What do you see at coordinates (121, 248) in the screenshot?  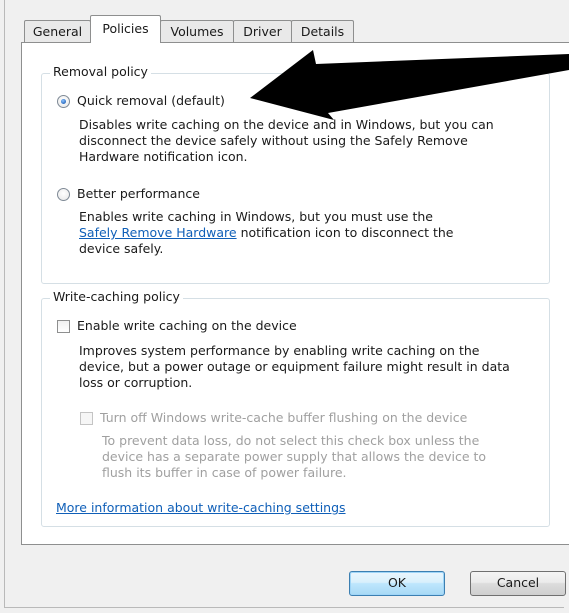 I see `better-performance-desc-line: device safely.` at bounding box center [121, 248].